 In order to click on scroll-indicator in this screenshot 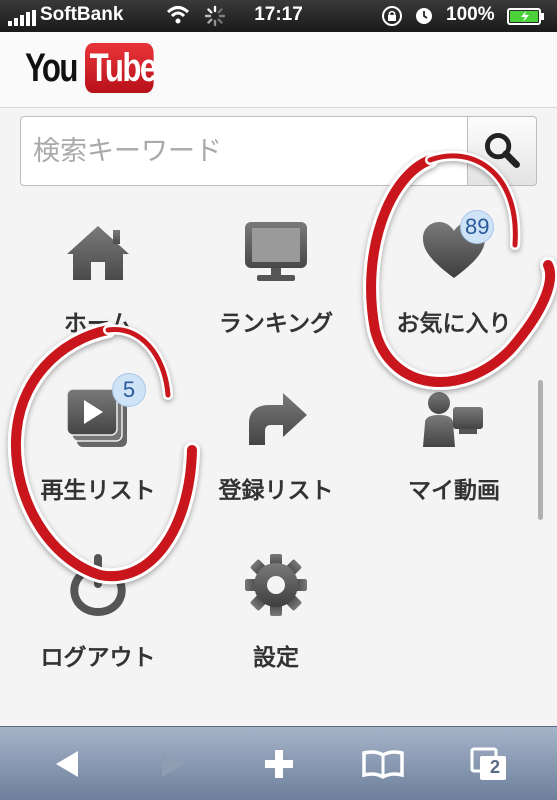, I will do `click(540, 450)`.